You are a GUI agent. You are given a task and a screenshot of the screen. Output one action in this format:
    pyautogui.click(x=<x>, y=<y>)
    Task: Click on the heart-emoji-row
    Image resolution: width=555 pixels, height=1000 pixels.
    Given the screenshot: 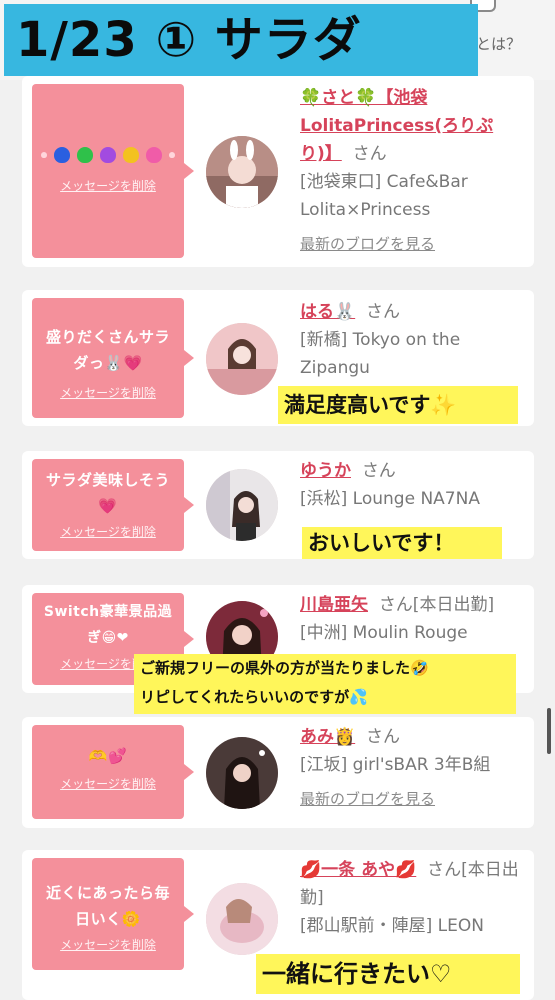 What is the action you would take?
    pyautogui.click(x=108, y=153)
    